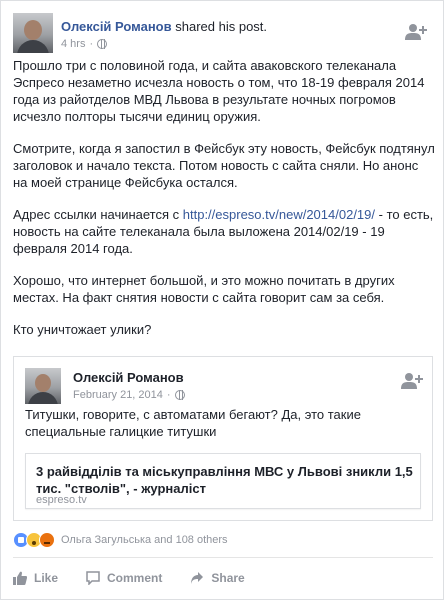 This screenshot has width=444, height=600. I want to click on divider, so click(223, 557).